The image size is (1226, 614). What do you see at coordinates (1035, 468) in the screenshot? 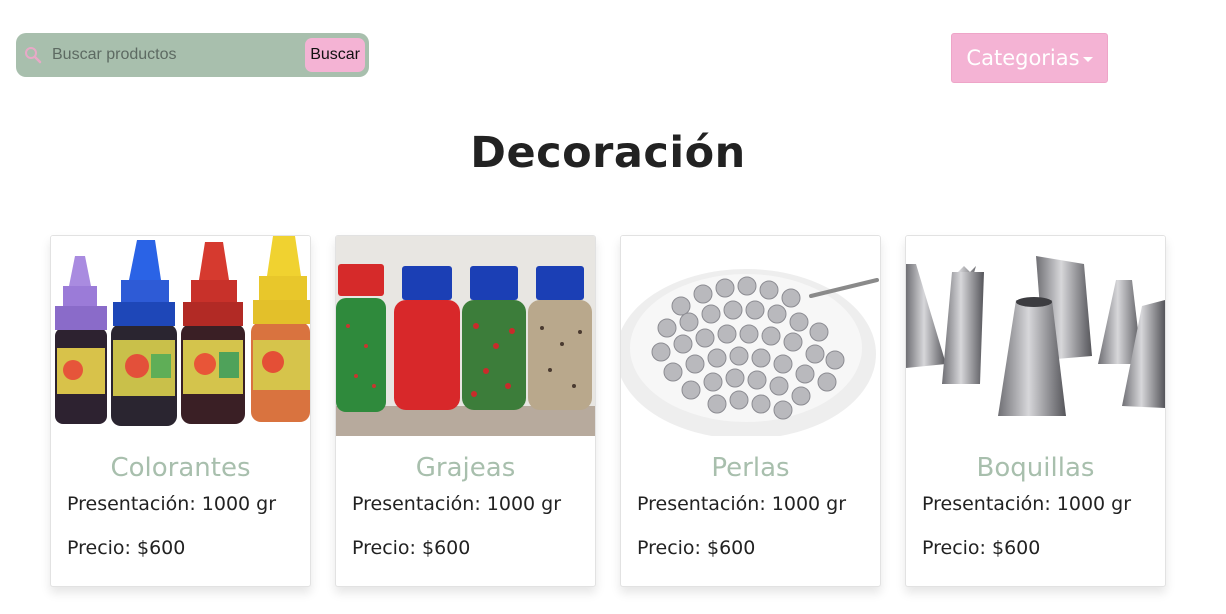
I see `product-name: Boquillas` at bounding box center [1035, 468].